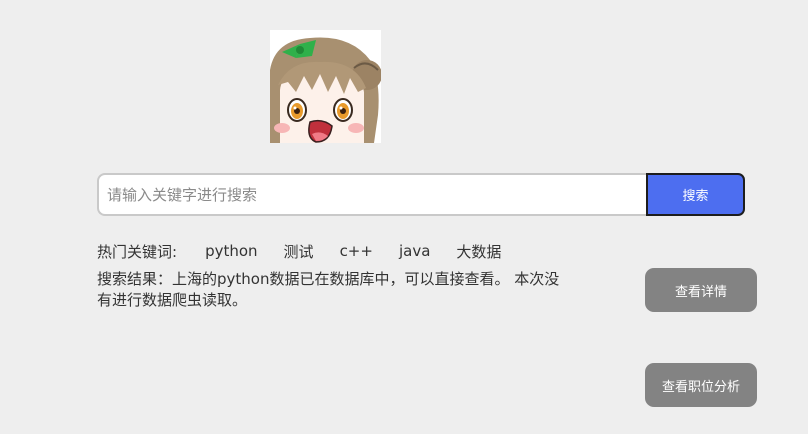  What do you see at coordinates (328, 279) in the screenshot?
I see `search-result-line-1: 搜索结果：上海的python数据已在数据库中，可以直接查看。 本次没` at bounding box center [328, 279].